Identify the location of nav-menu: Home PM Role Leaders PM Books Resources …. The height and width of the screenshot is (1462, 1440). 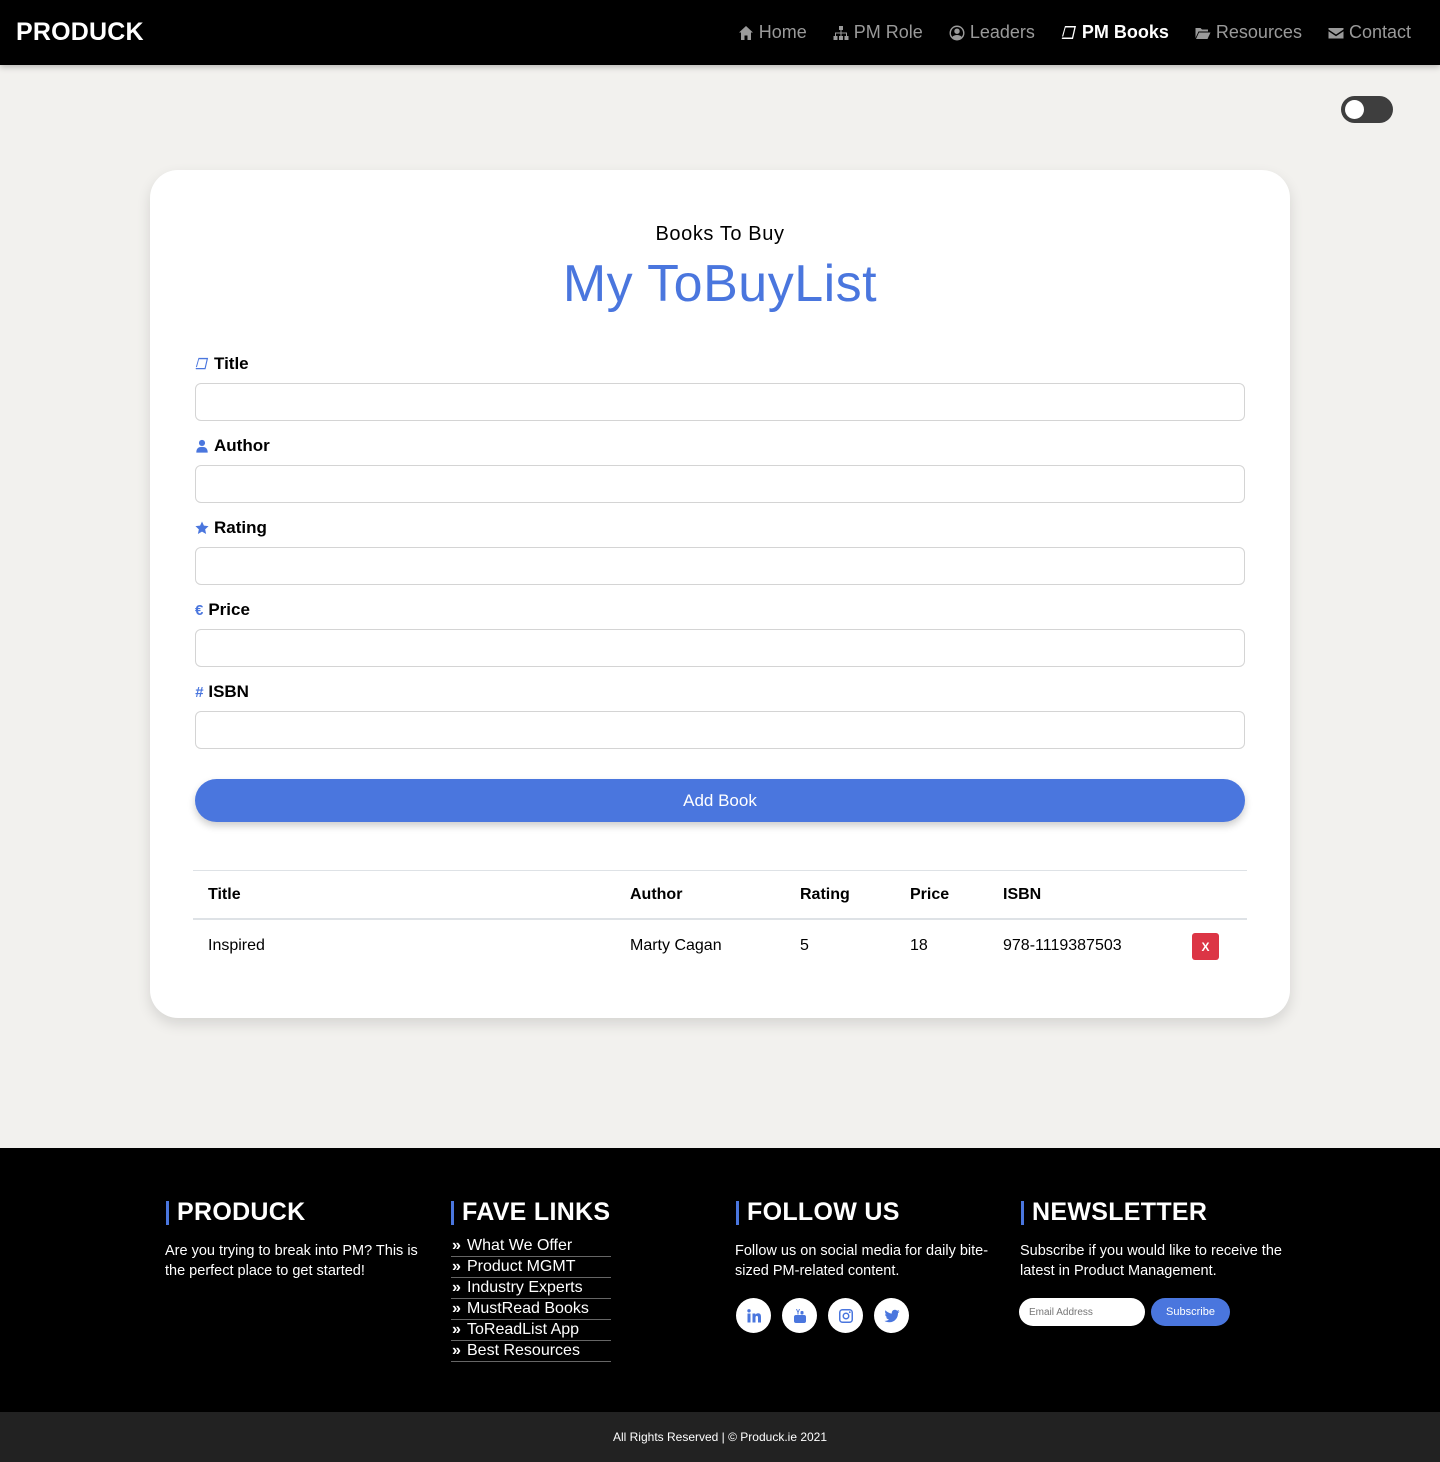
(1074, 32).